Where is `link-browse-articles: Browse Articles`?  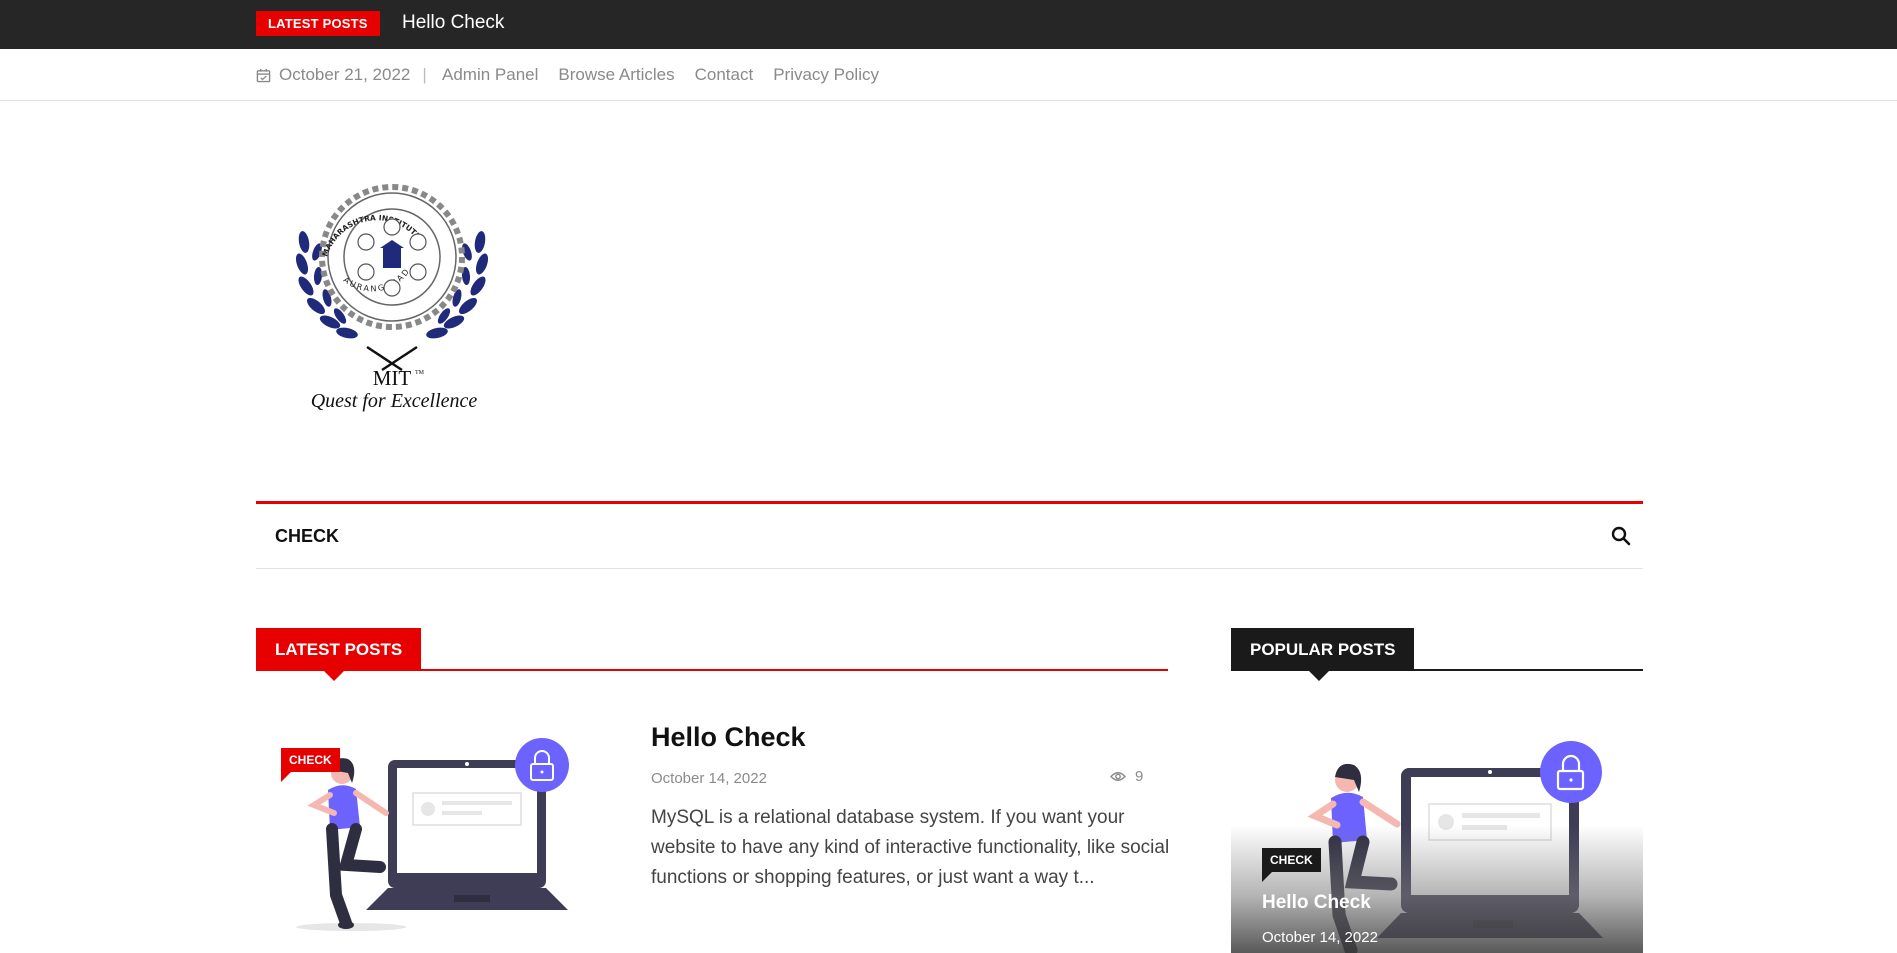
link-browse-articles: Browse Articles is located at coordinates (616, 75).